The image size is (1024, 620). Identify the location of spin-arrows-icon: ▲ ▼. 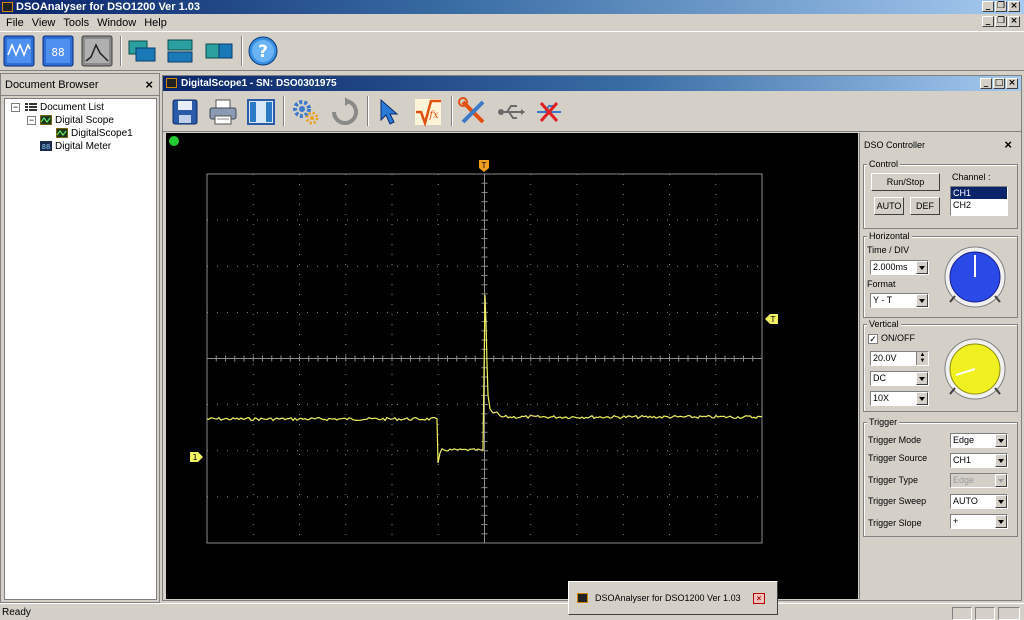
(922, 358).